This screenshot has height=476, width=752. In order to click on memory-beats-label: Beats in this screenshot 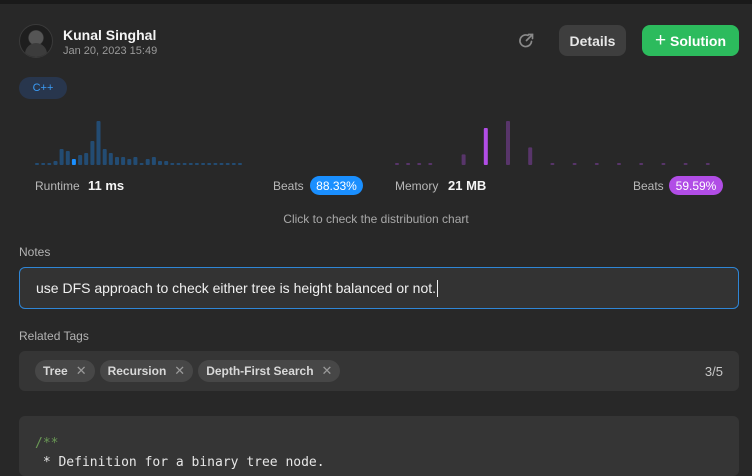, I will do `click(648, 186)`.